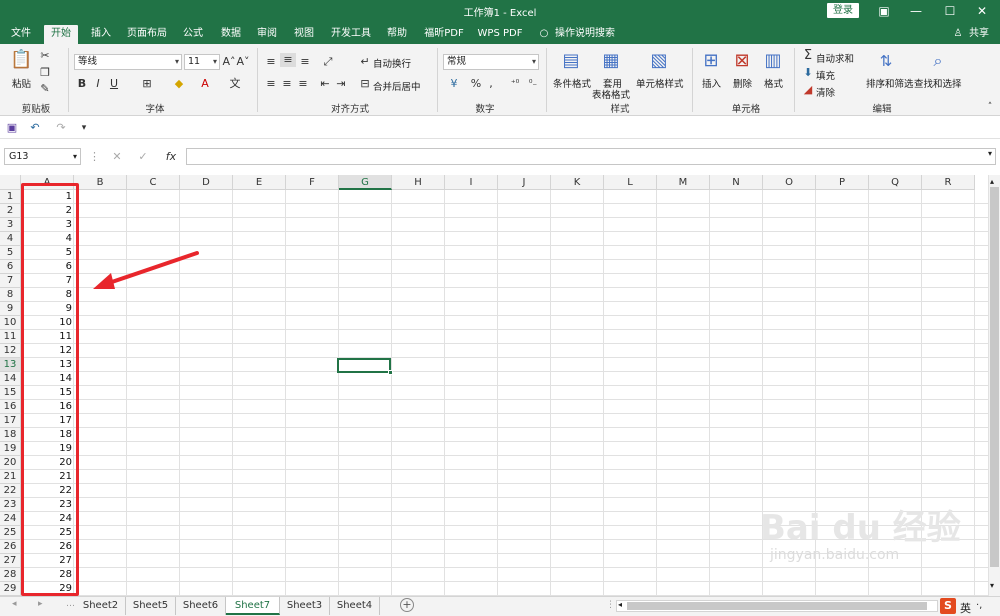 The width and height of the screenshot is (1000, 616). What do you see at coordinates (101, 606) in the screenshot?
I see `sheet-tab-sheet2: Sheet2` at bounding box center [101, 606].